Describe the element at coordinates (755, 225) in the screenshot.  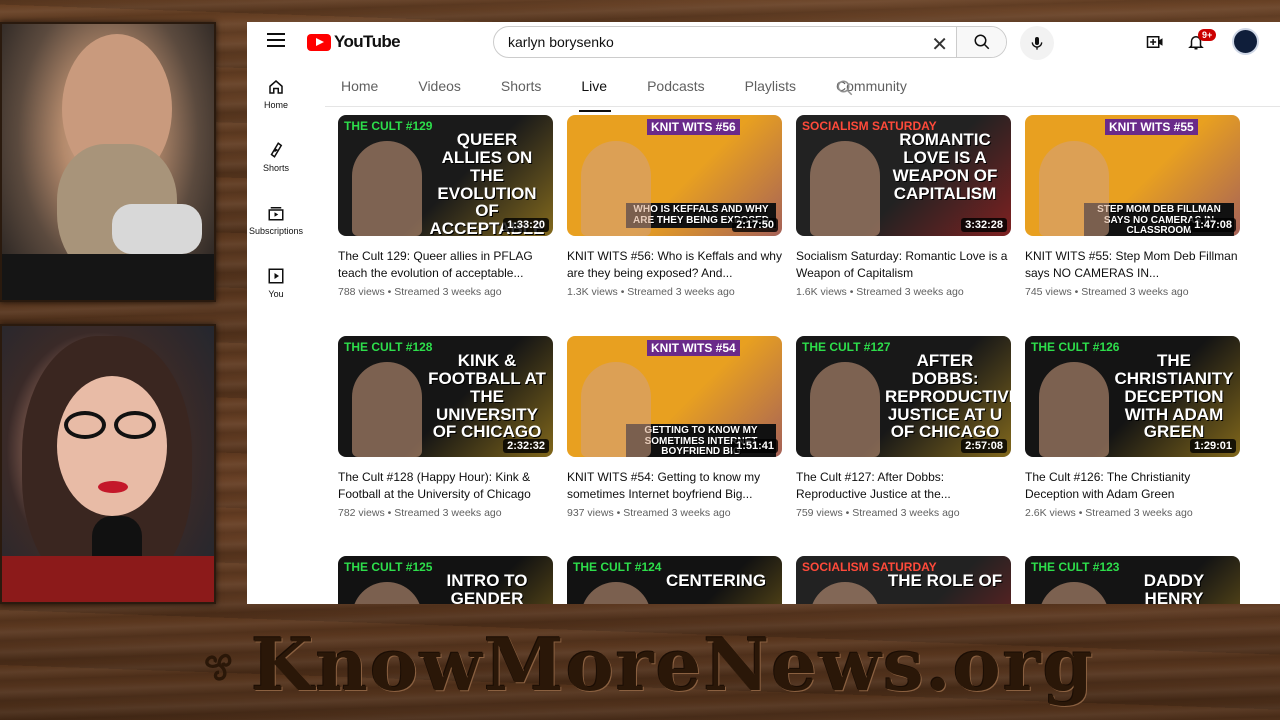
I see `video-duration: 2:17:50` at that location.